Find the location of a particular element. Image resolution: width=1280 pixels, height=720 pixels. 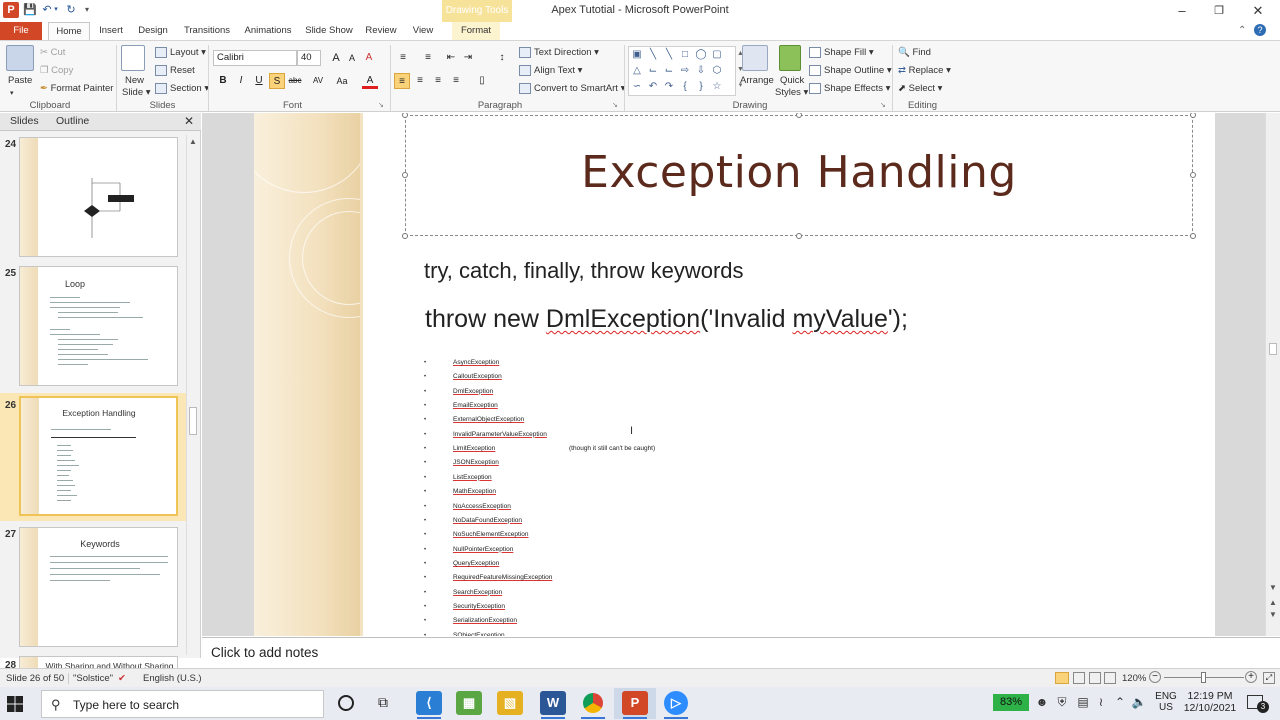

normal-view-icon is located at coordinates (1062, 678).